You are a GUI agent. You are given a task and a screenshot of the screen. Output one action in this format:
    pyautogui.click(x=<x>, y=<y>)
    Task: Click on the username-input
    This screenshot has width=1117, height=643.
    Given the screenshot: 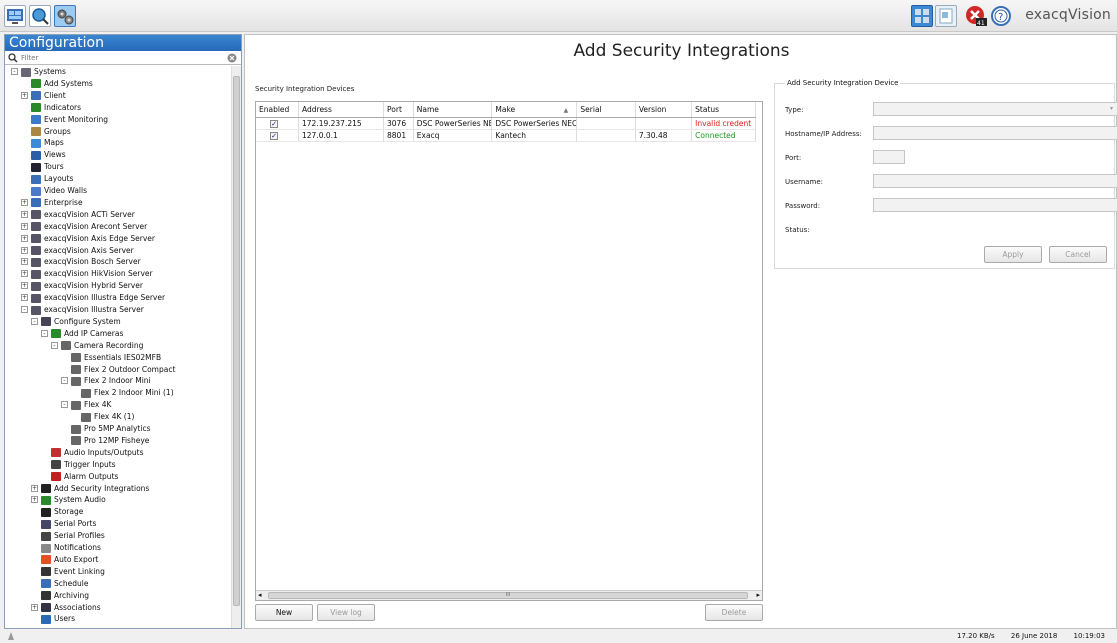 What is the action you would take?
    pyautogui.click(x=995, y=181)
    